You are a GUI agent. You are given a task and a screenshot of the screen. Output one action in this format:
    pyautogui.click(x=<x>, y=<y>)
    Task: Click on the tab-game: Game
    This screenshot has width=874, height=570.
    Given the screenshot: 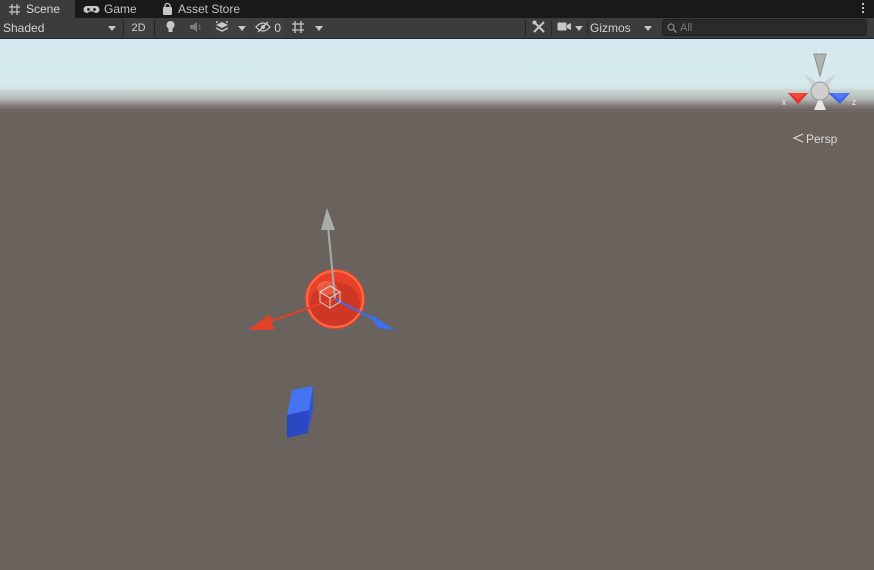 What is the action you would take?
    pyautogui.click(x=115, y=9)
    